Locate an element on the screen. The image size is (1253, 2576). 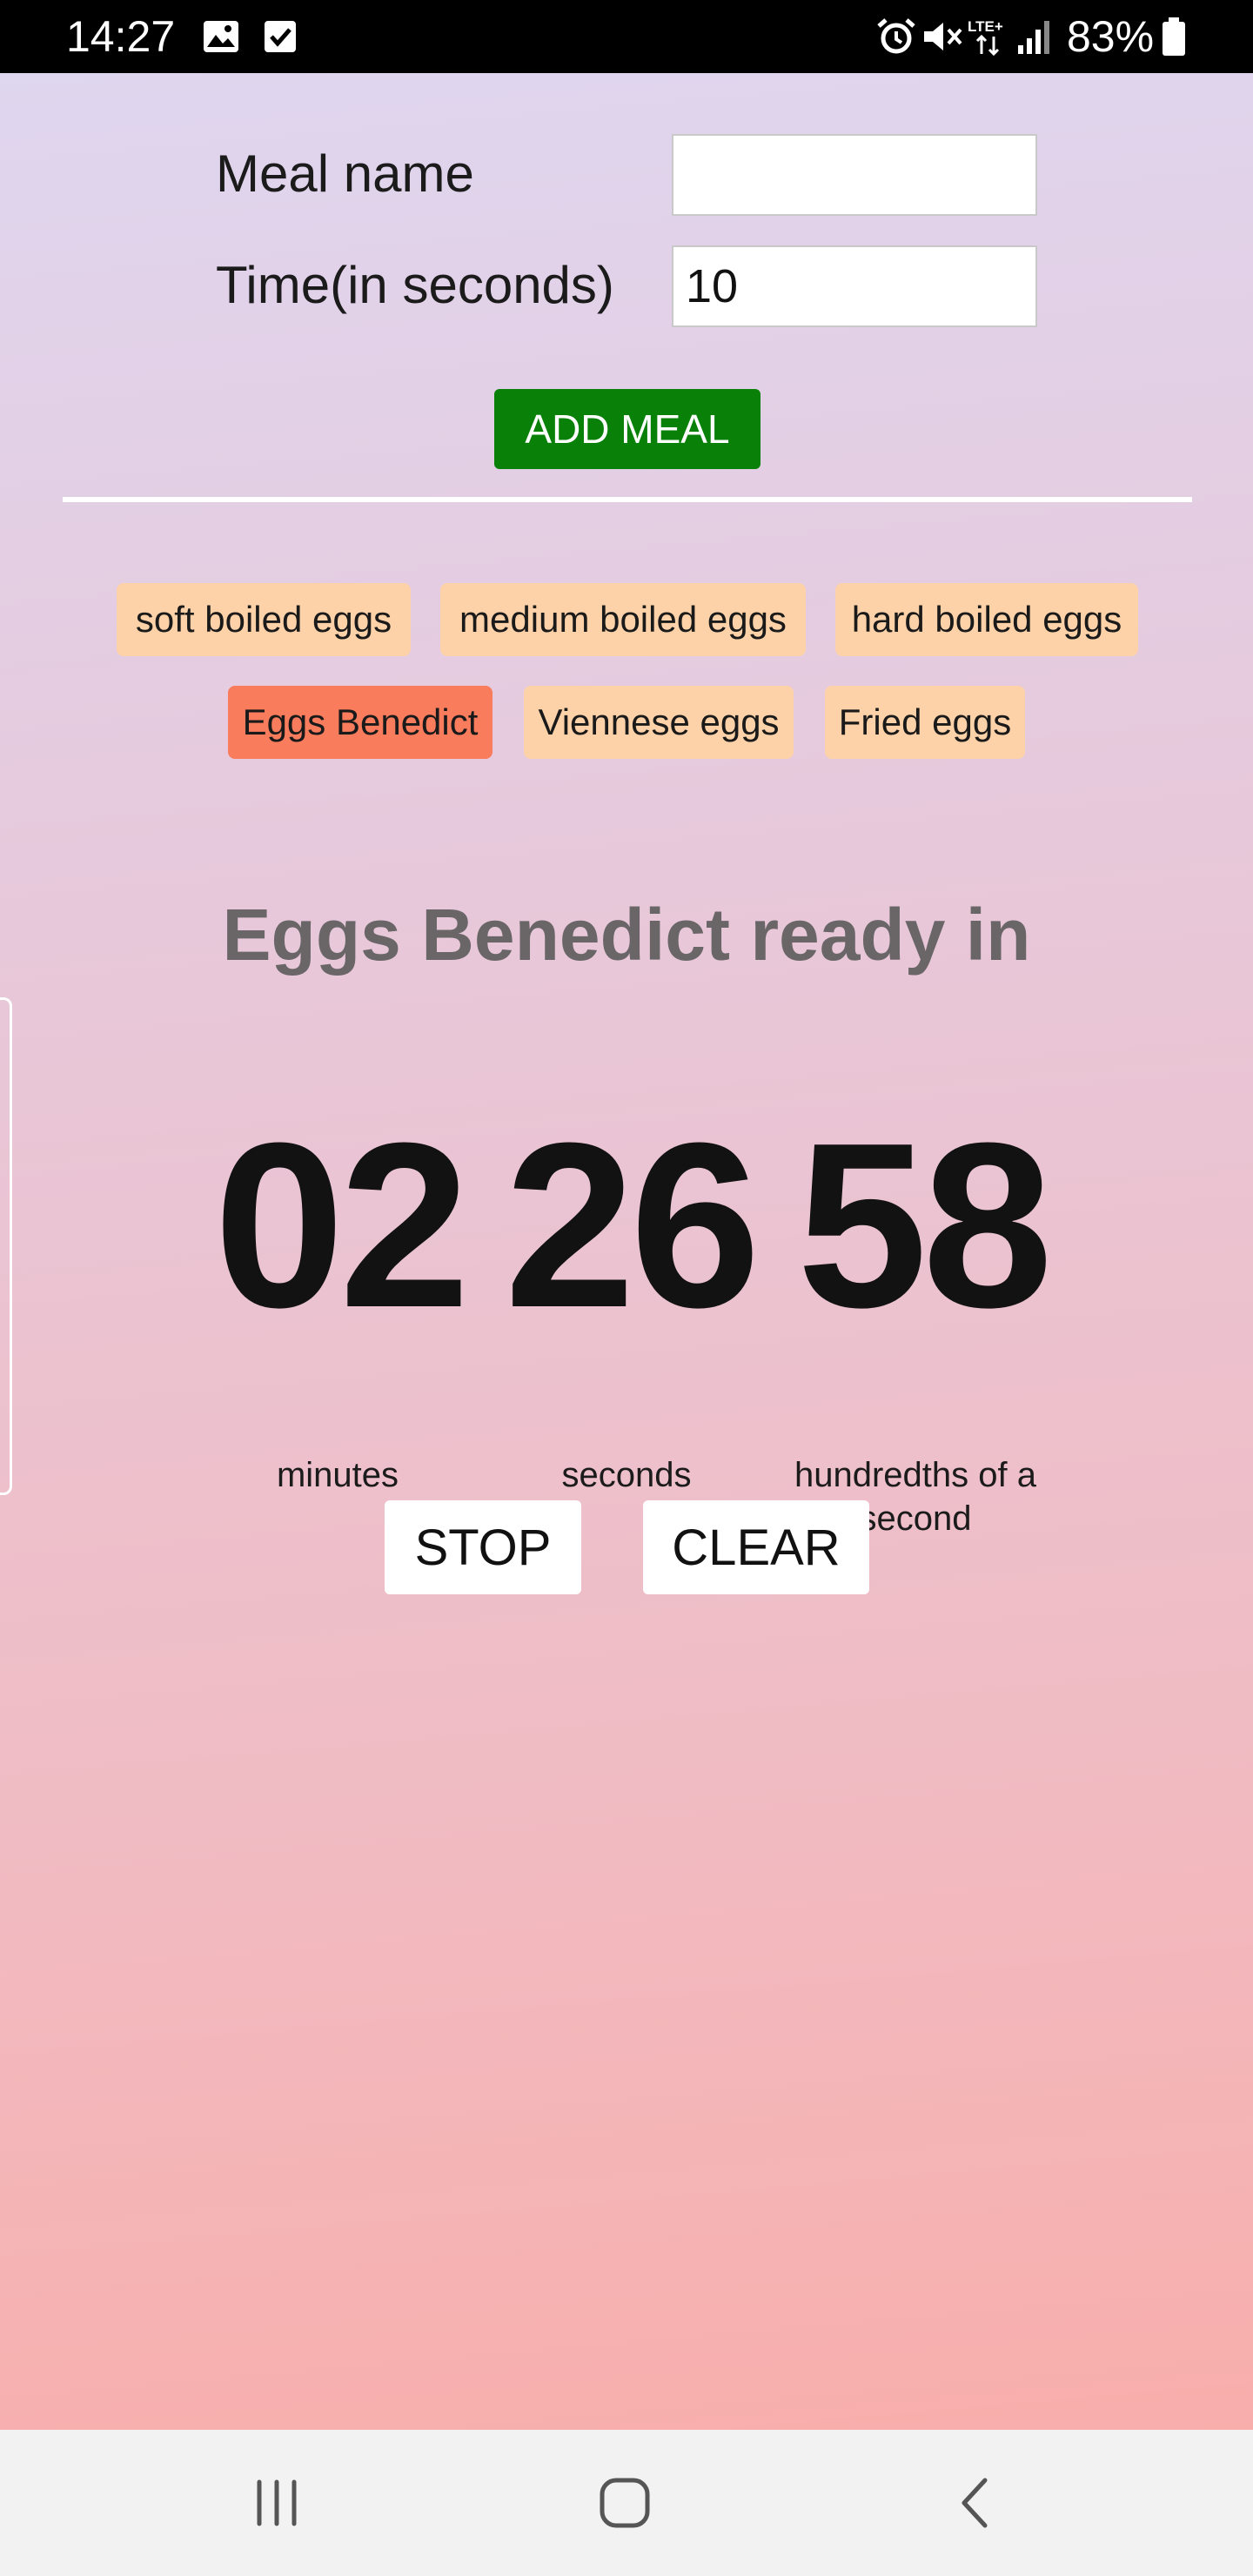
home-icon is located at coordinates (625, 2503).